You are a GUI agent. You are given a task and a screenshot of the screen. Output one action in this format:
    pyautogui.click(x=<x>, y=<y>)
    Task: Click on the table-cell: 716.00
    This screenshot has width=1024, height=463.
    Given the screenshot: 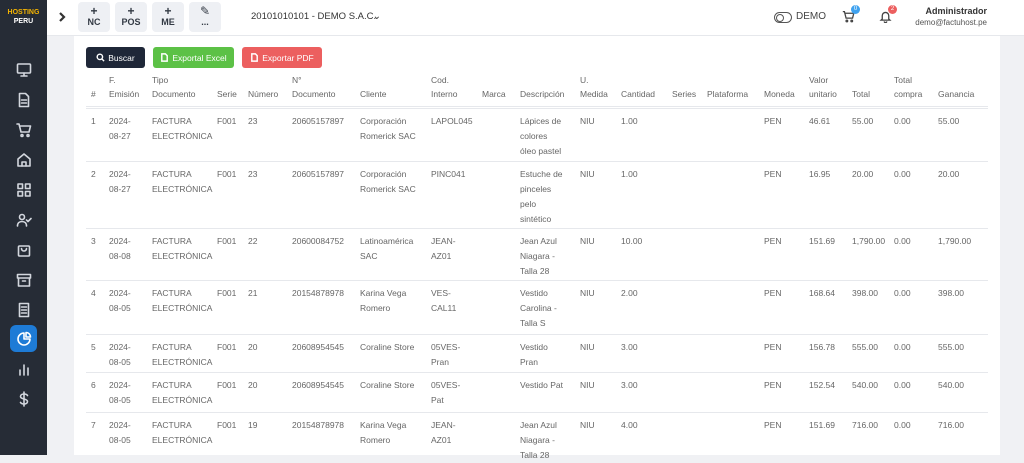 What is the action you would take?
    pyautogui.click(x=865, y=425)
    